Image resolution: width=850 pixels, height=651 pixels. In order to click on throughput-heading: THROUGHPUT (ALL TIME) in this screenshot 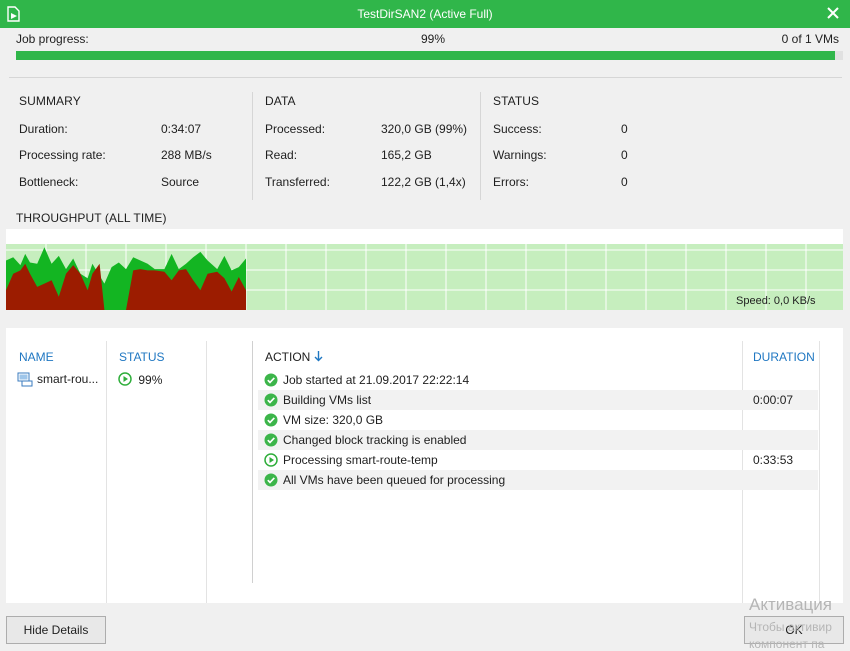, I will do `click(91, 218)`.